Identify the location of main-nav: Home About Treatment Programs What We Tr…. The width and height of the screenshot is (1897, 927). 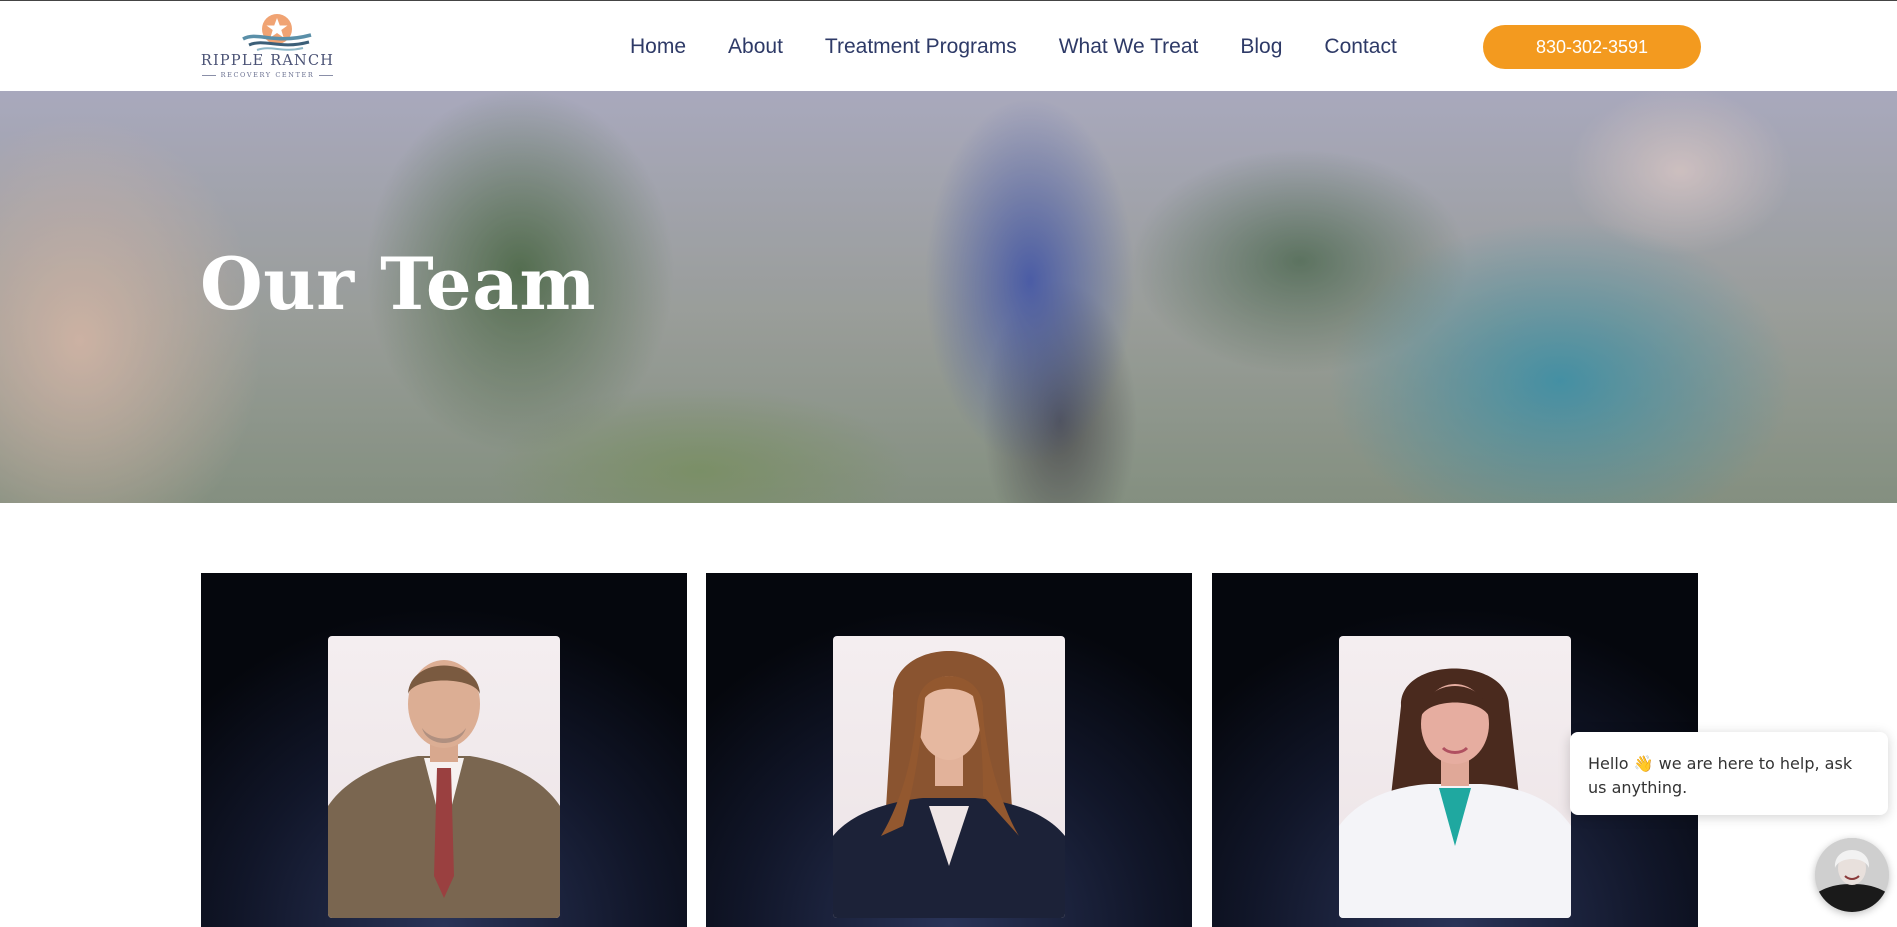
(1034, 47).